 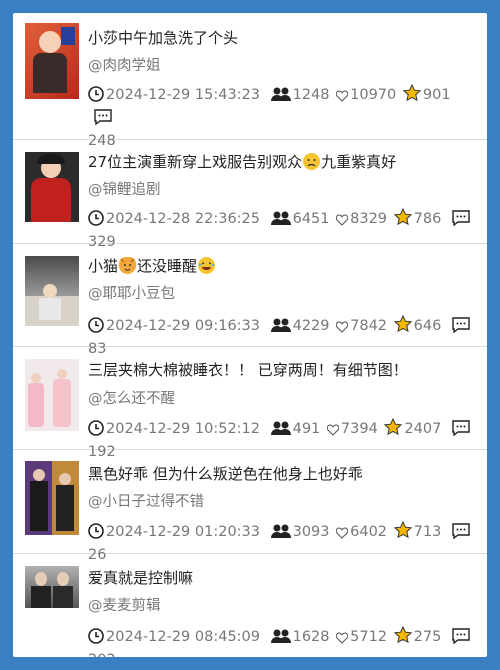 What do you see at coordinates (369, 326) in the screenshot?
I see `like-count: 7842` at bounding box center [369, 326].